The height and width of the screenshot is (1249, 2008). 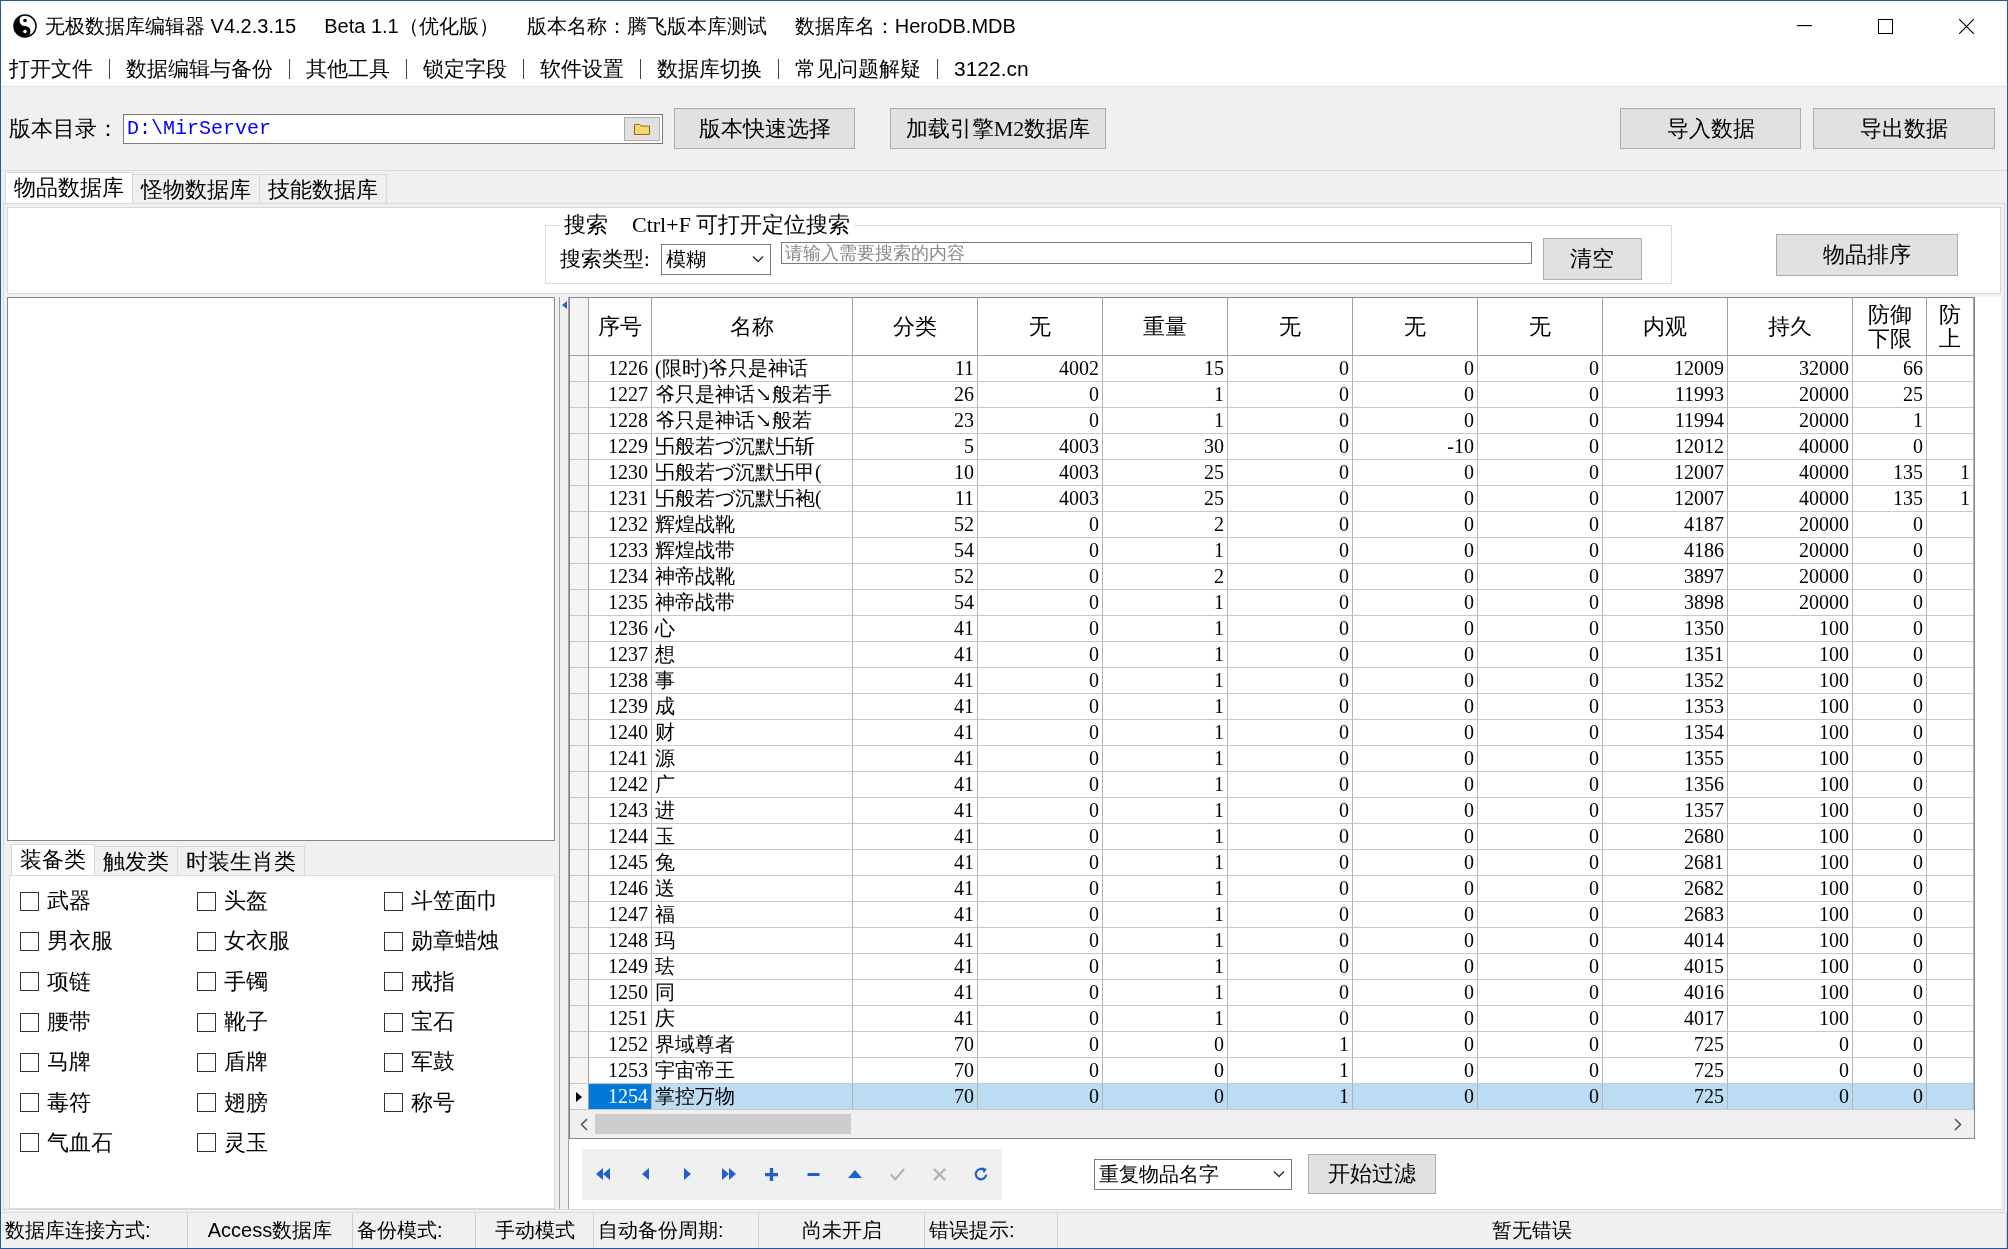 I want to click on filter-button: 开始过滤, so click(x=1372, y=1174).